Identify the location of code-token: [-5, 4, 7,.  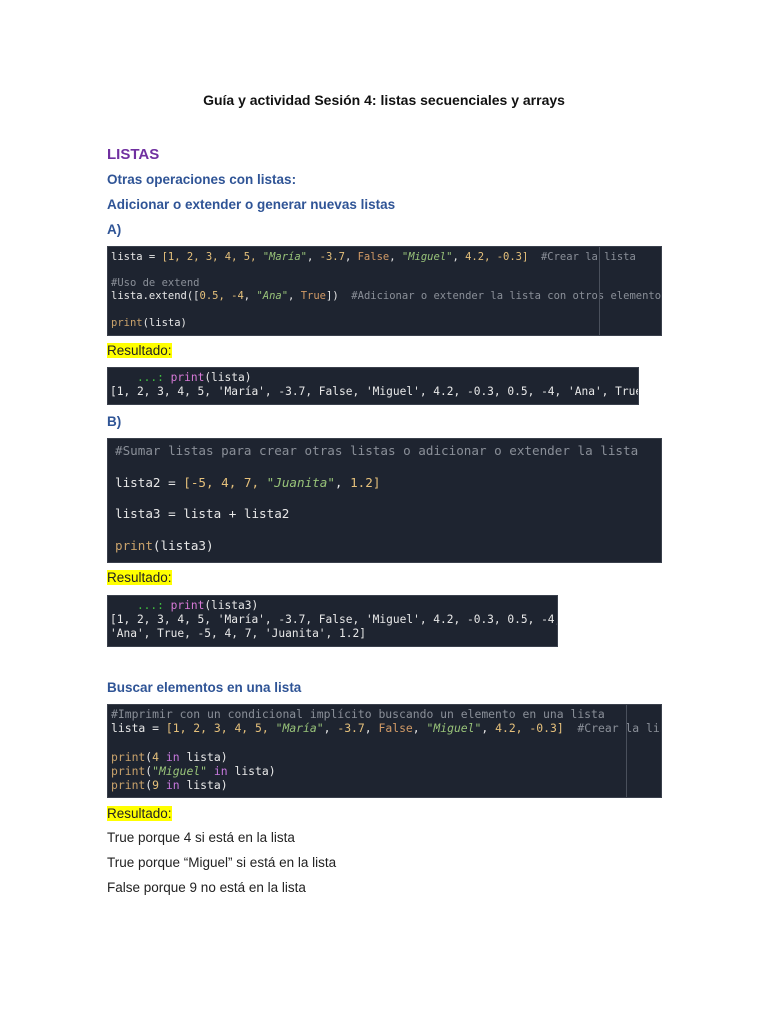
(225, 482).